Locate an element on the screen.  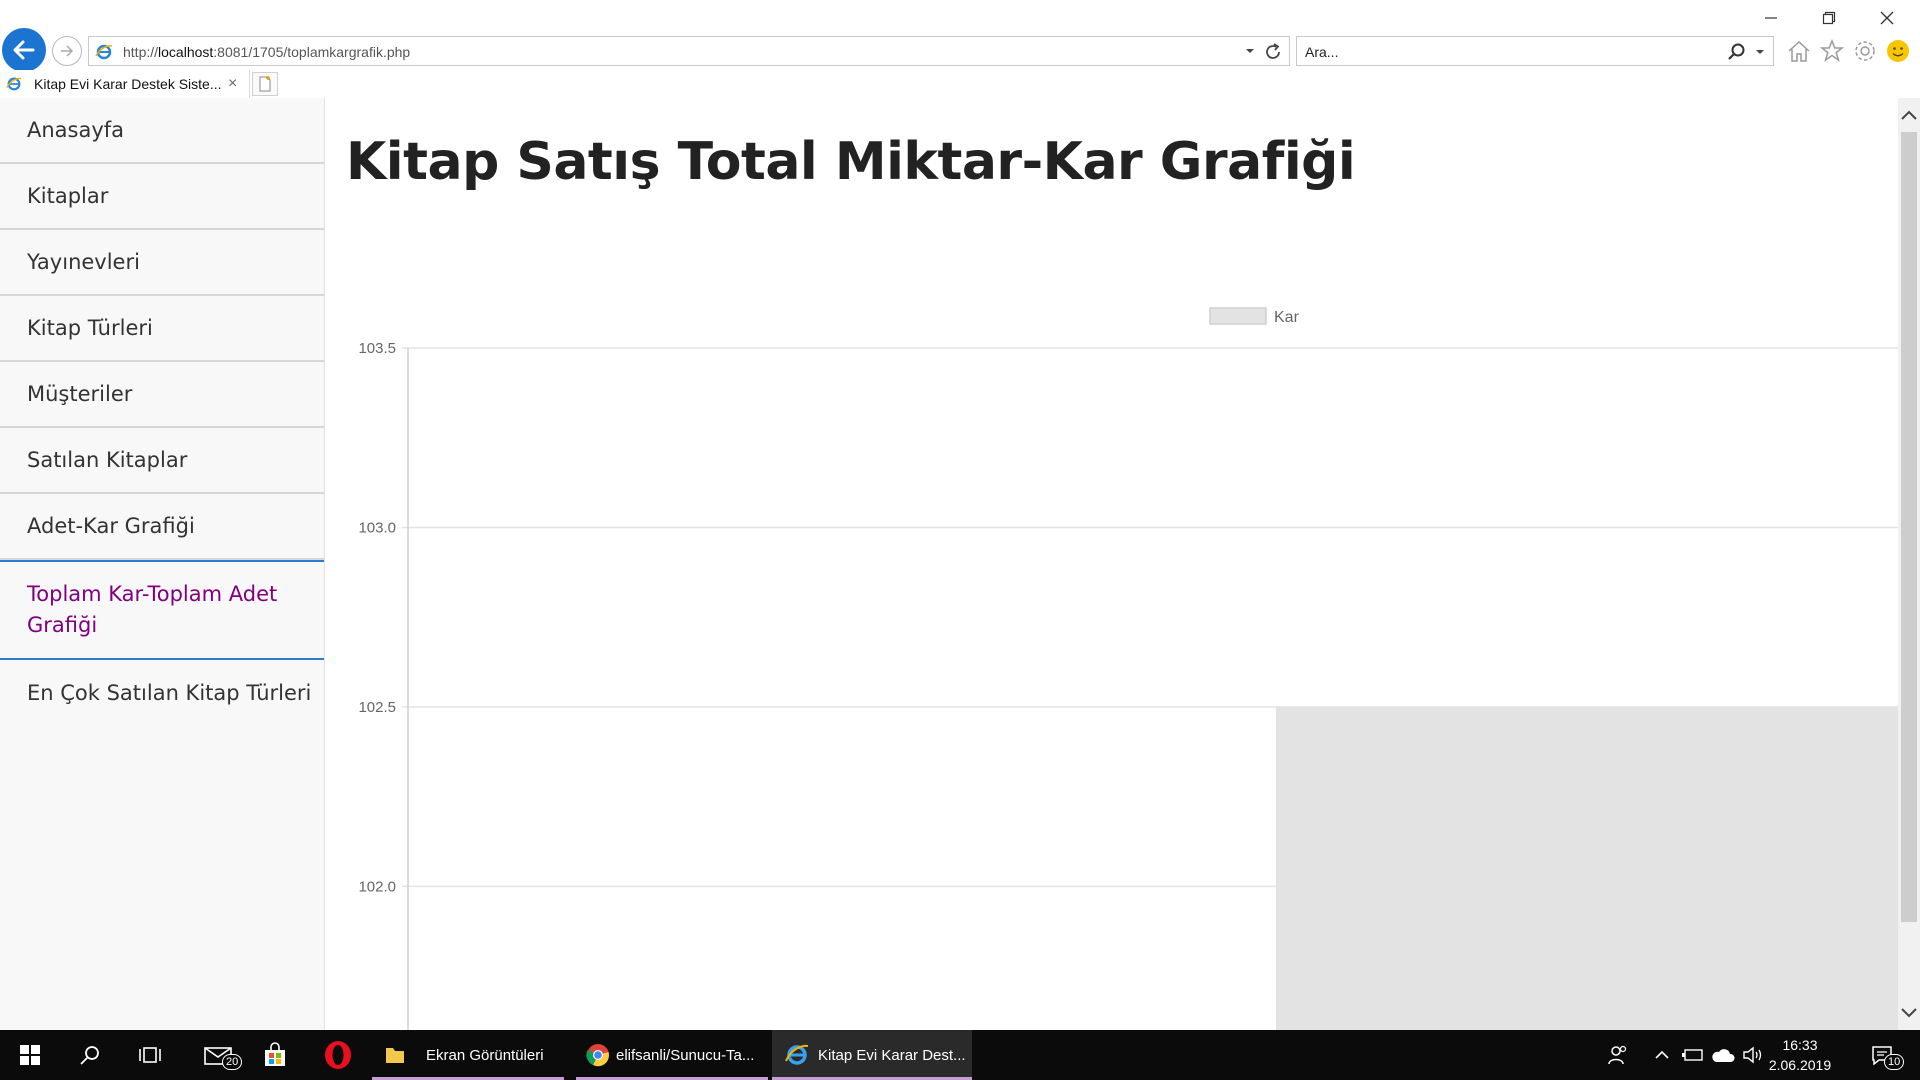
close-icon is located at coordinates (1887, 18).